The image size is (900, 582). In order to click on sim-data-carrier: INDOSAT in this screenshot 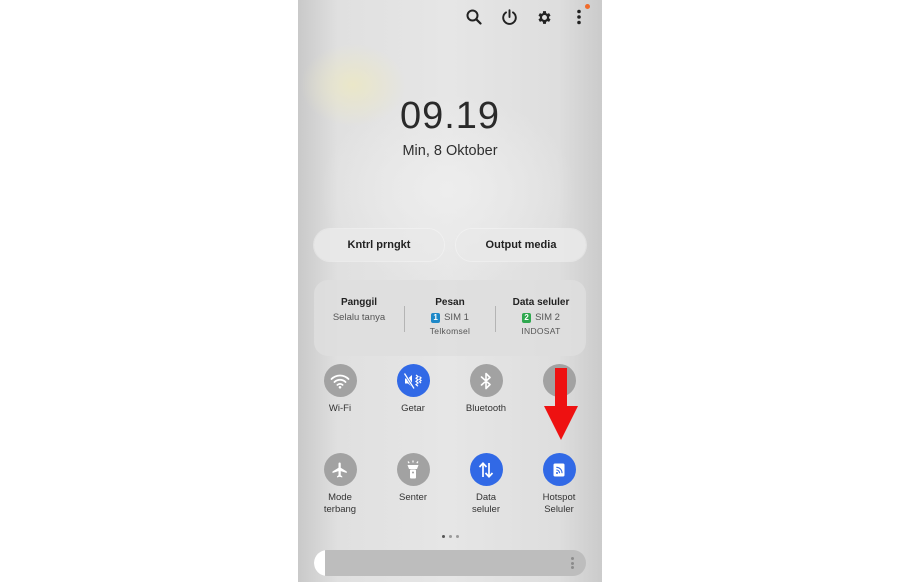, I will do `click(541, 331)`.